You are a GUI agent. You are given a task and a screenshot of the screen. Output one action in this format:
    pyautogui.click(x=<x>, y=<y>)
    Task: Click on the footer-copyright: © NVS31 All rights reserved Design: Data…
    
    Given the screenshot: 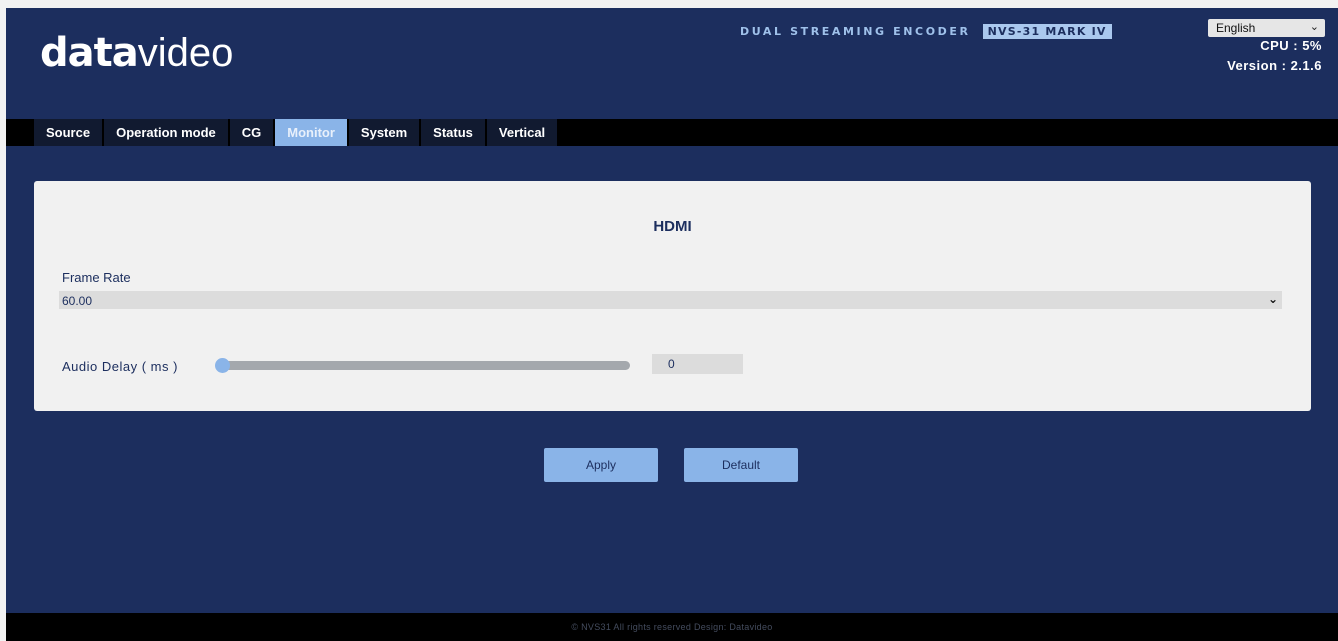 What is the action you would take?
    pyautogui.click(x=672, y=627)
    